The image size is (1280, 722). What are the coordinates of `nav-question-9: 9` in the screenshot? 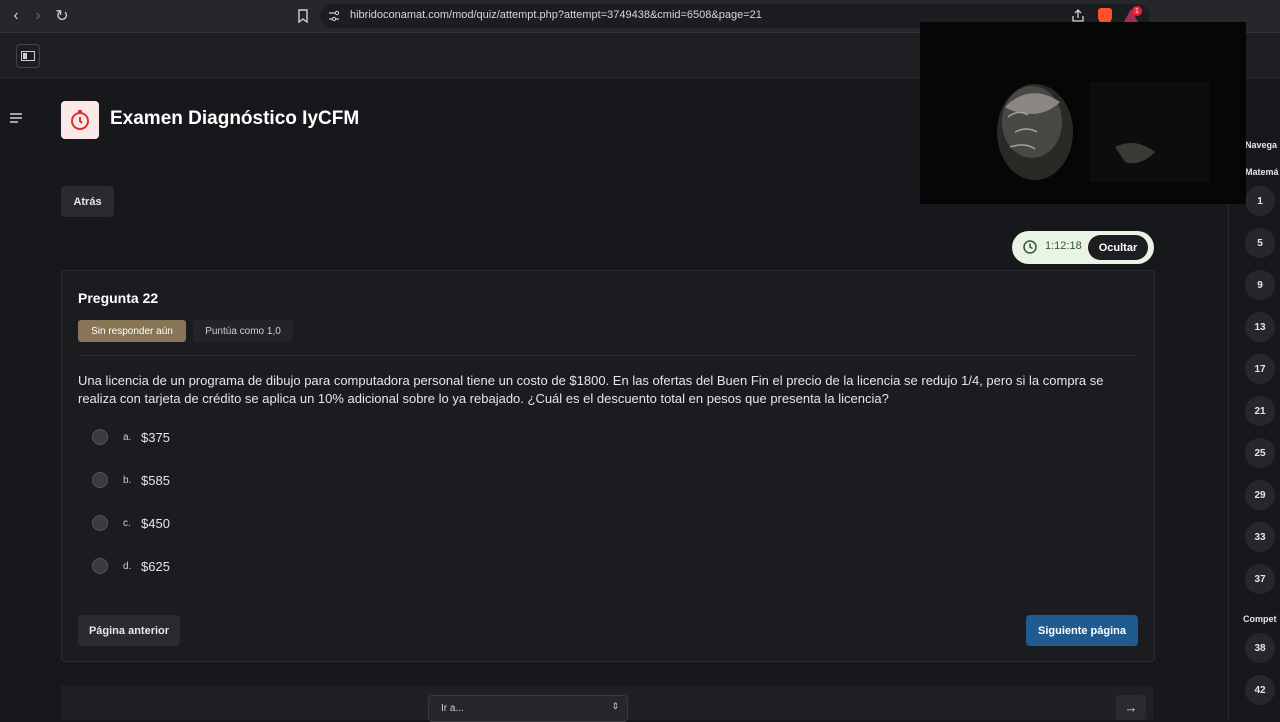 It's located at (1260, 285).